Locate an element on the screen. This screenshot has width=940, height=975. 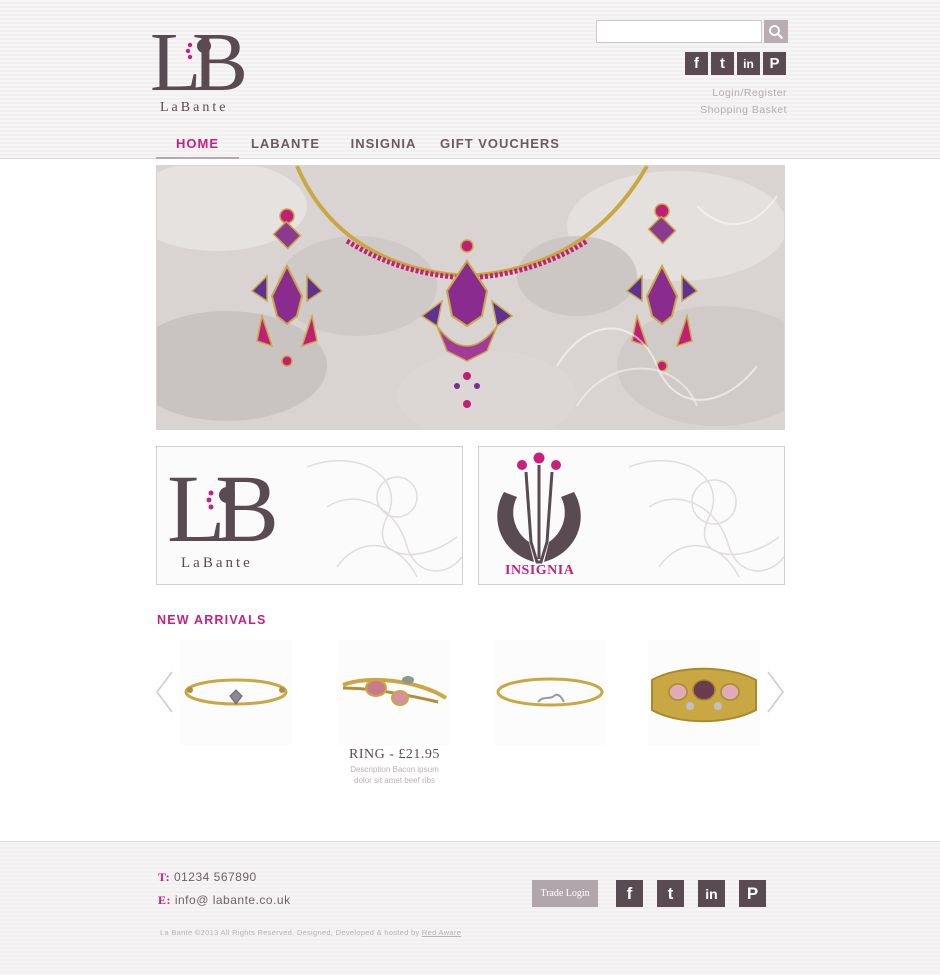
footer-phone: T: 01234 567890 is located at coordinates (207, 877).